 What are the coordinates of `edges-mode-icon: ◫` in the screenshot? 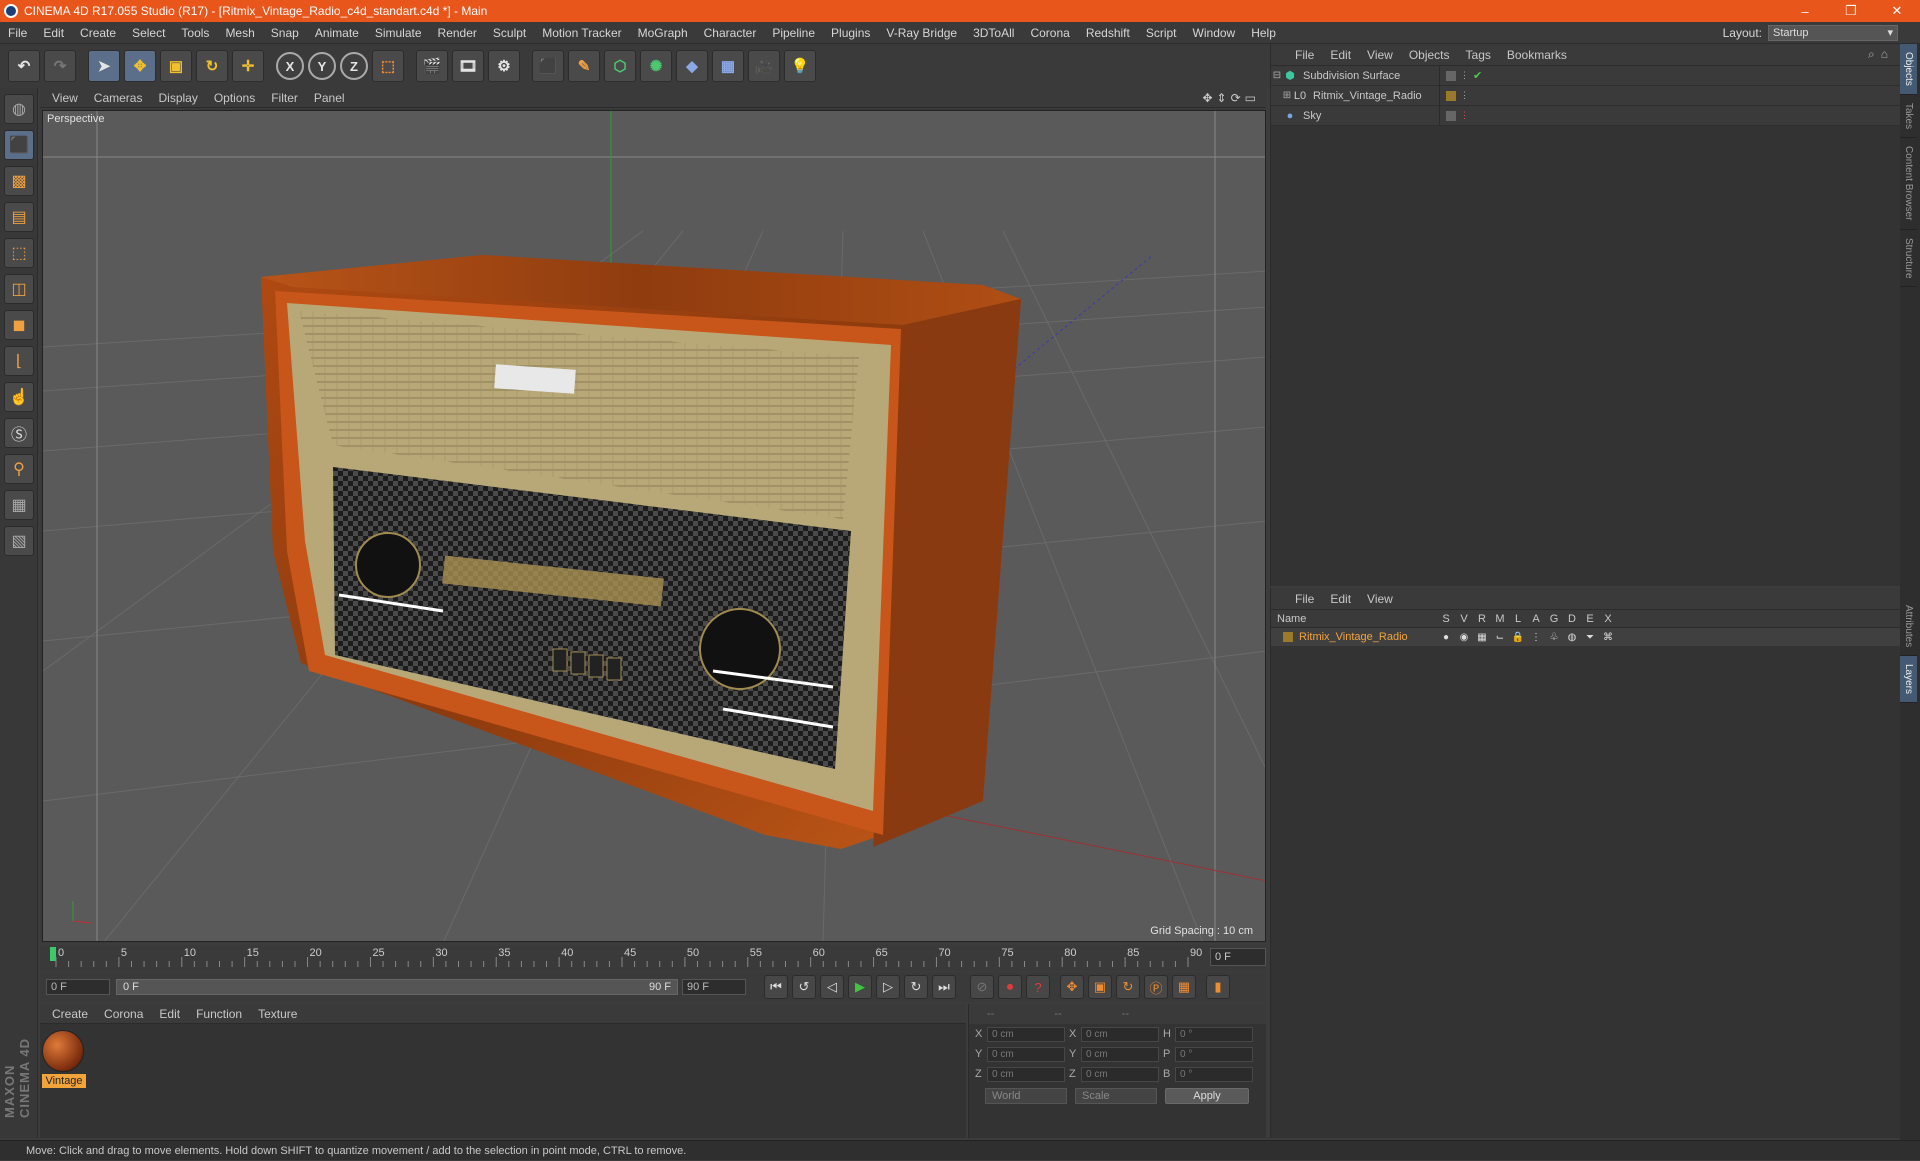 It's located at (19, 289).